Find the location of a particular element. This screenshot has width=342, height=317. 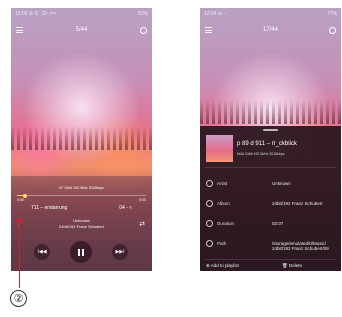

album-name: 24bit/192 Franz Schubert is located at coordinates (81, 226).